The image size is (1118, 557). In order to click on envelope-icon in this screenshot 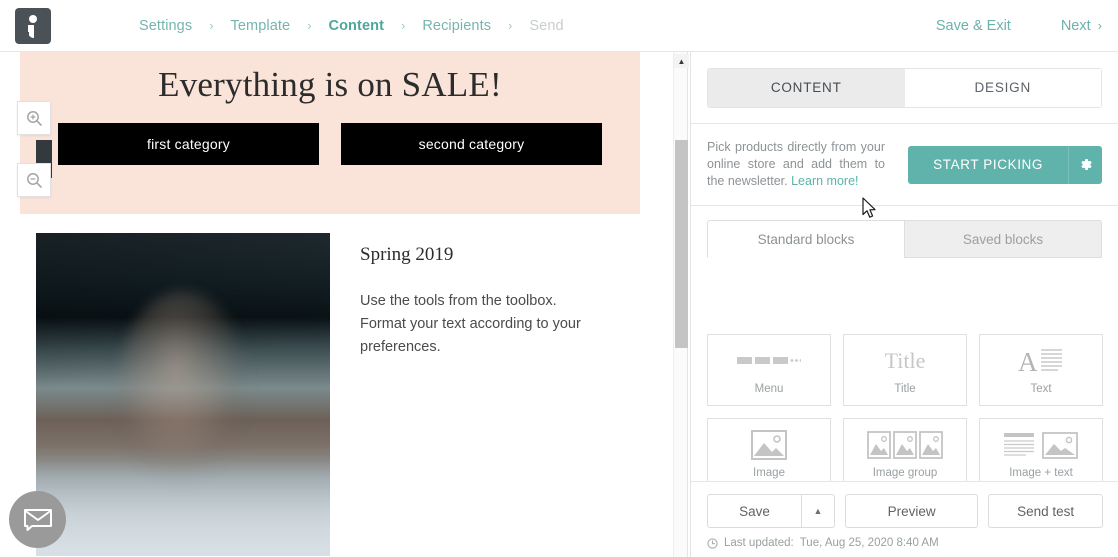, I will do `click(37, 519)`.